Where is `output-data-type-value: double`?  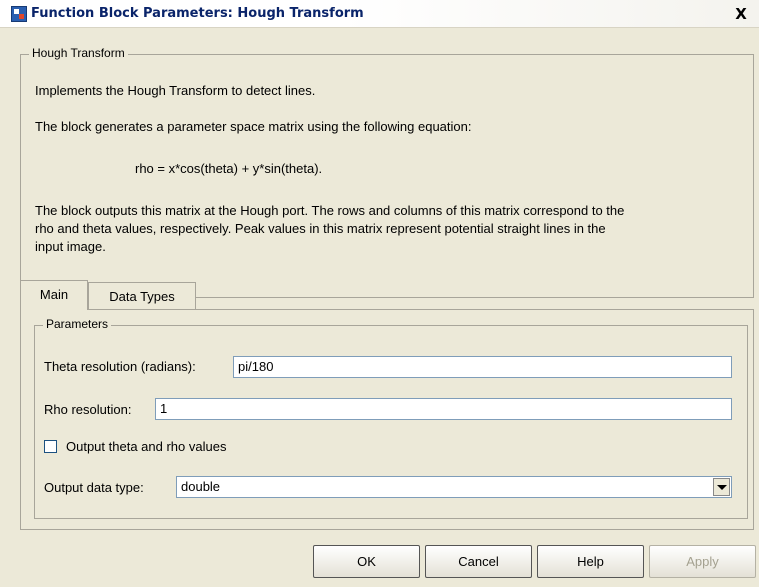 output-data-type-value: double is located at coordinates (201, 486).